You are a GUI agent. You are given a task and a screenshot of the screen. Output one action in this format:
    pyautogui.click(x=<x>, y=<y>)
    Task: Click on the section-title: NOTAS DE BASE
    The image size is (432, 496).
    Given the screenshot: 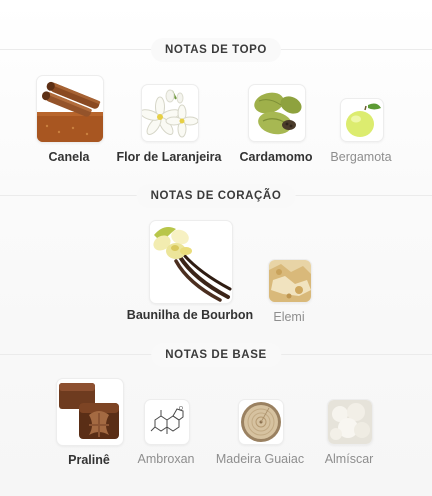 What is the action you would take?
    pyautogui.click(x=216, y=355)
    